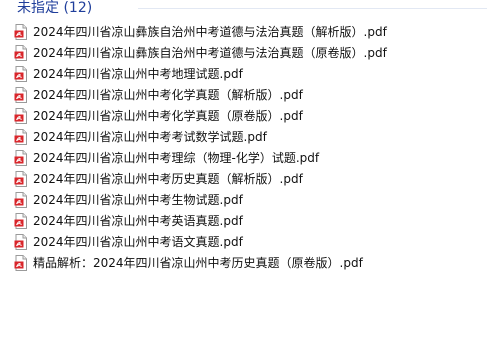  What do you see at coordinates (138, 221) in the screenshot?
I see `file-name: 2024年四川省凉山州中考英语真题.pdf` at bounding box center [138, 221].